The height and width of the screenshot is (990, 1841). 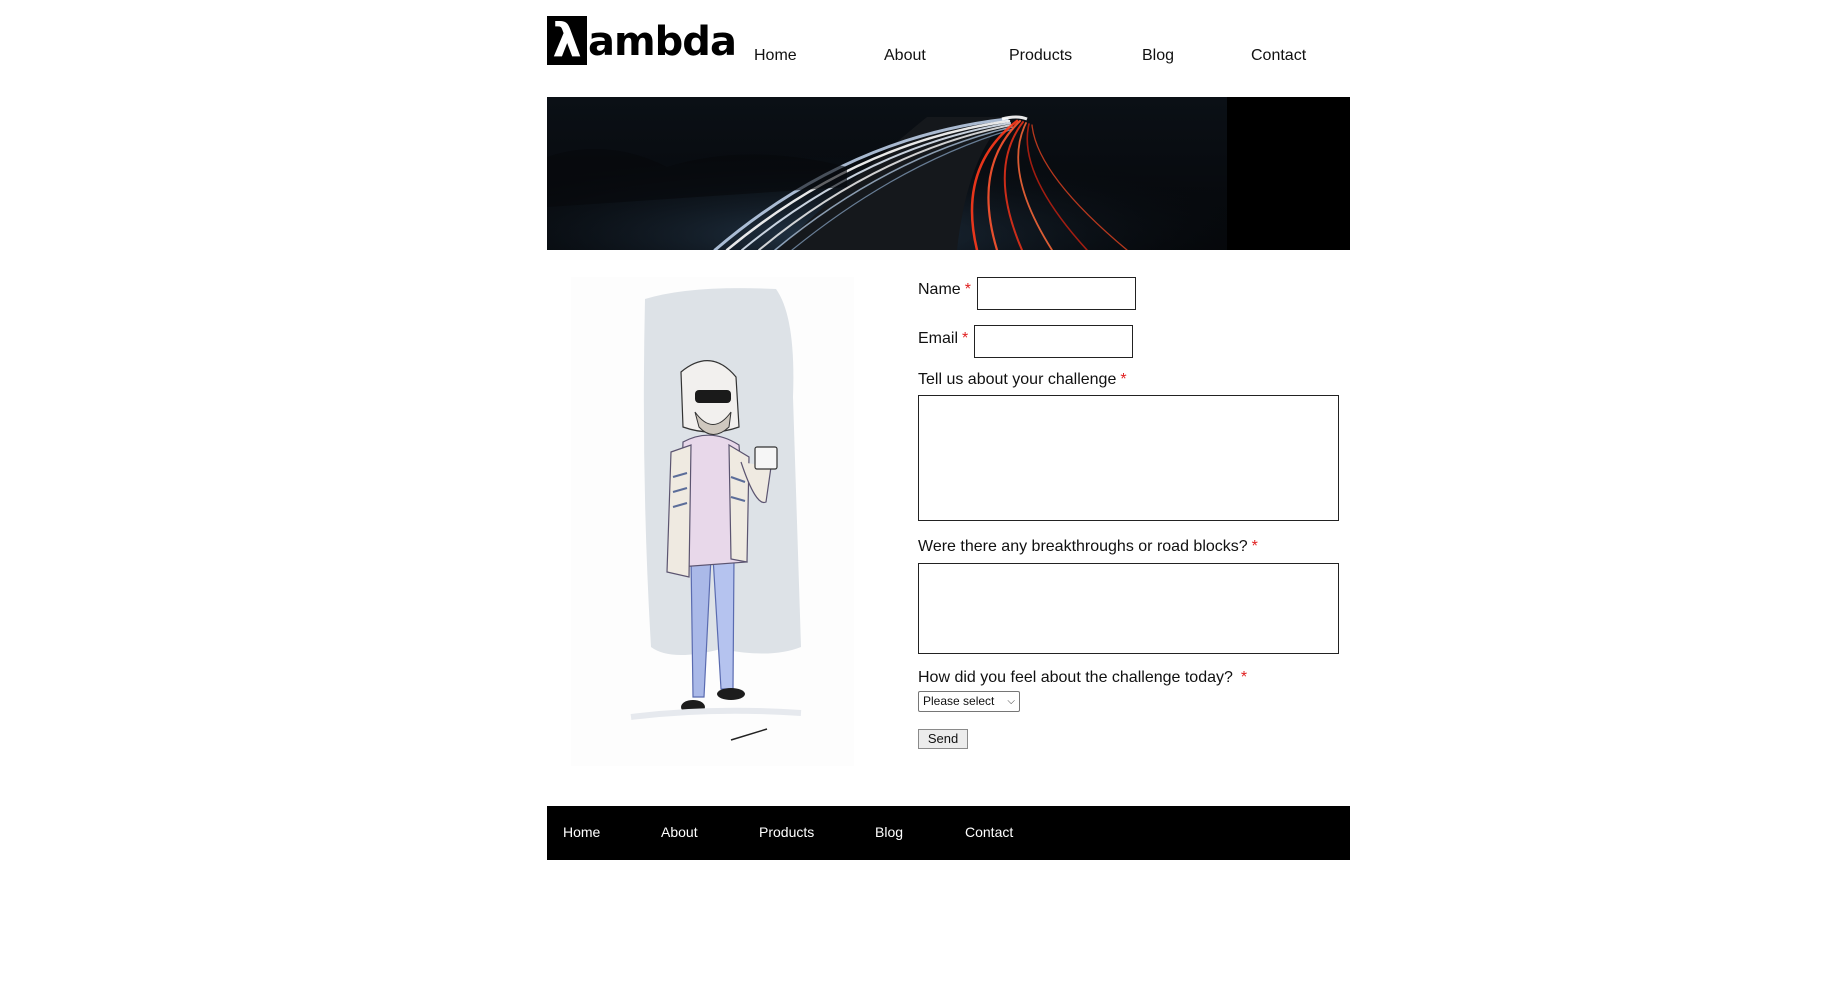 I want to click on challenge-label: Tell us about your challenge *, so click(x=1022, y=379).